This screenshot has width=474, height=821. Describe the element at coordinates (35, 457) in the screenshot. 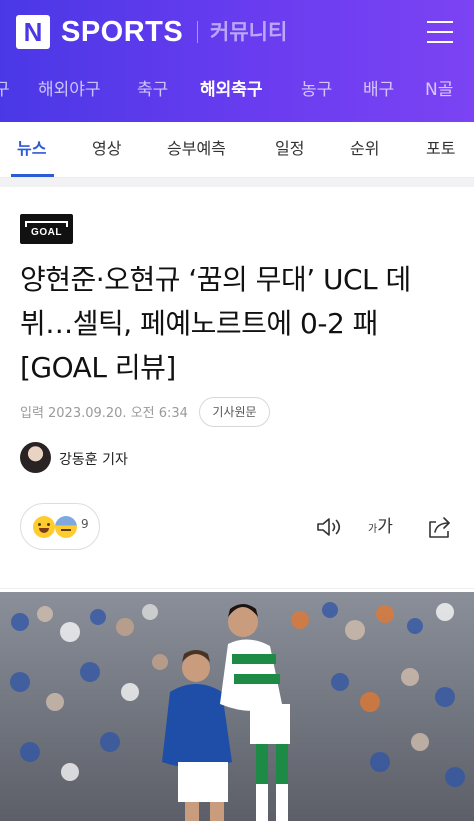

I see `reporter-avatar` at that location.